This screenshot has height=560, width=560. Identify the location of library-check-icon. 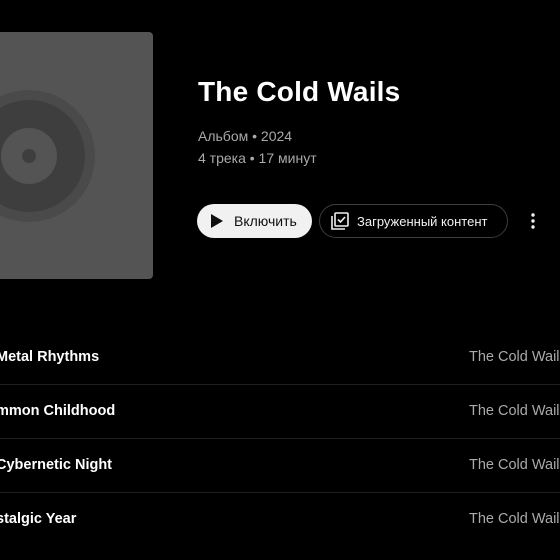
(340, 221).